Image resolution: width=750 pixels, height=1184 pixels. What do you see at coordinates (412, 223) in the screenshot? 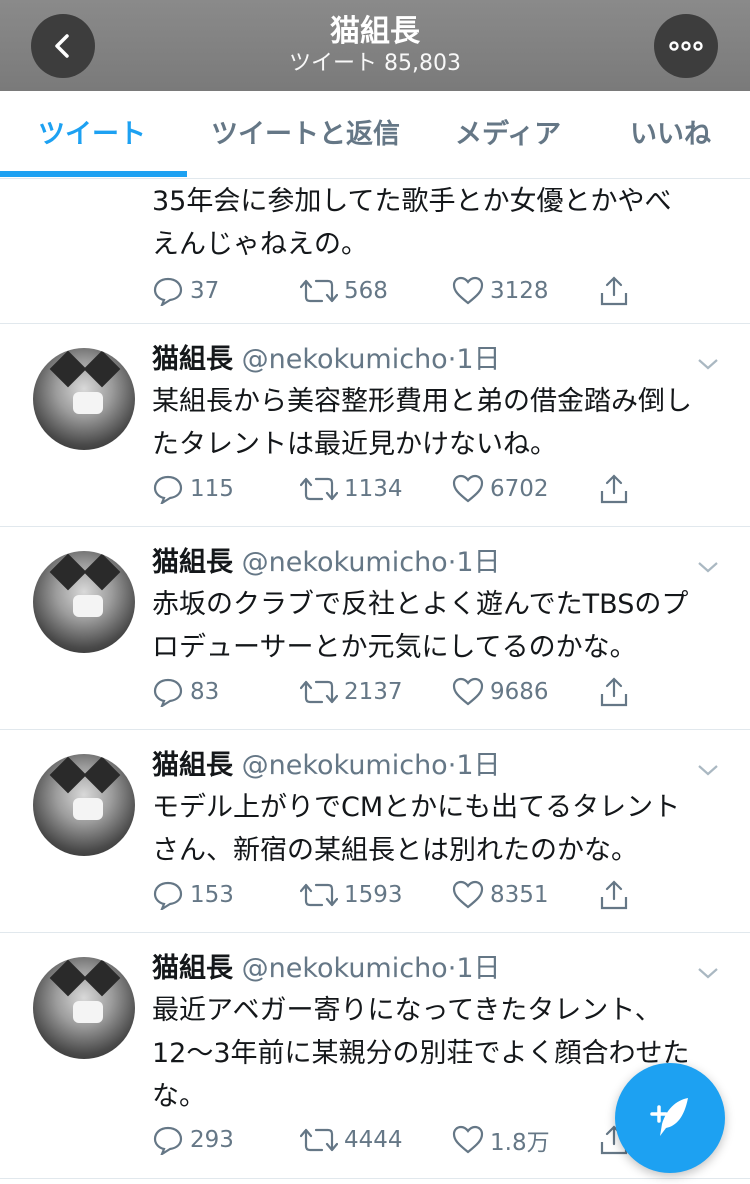
I see `tweet-text: 35年会に参加してた歌手とか女優とかやべ えんじゃねえの。` at bounding box center [412, 223].